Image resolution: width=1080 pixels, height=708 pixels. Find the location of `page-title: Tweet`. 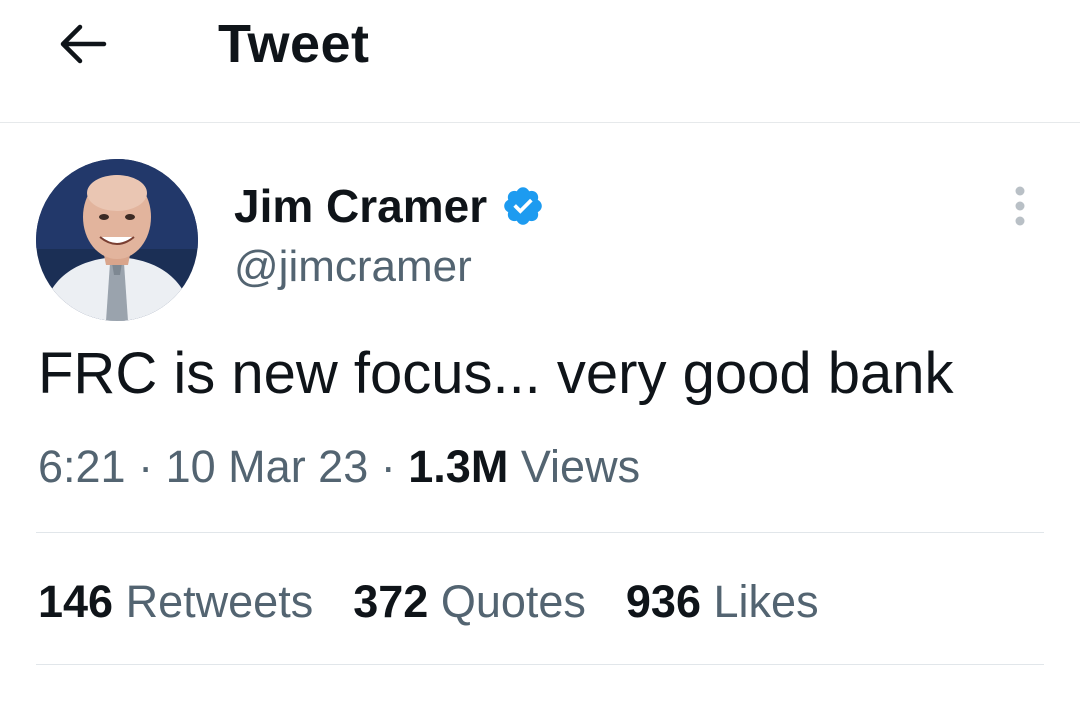

page-title: Tweet is located at coordinates (294, 44).